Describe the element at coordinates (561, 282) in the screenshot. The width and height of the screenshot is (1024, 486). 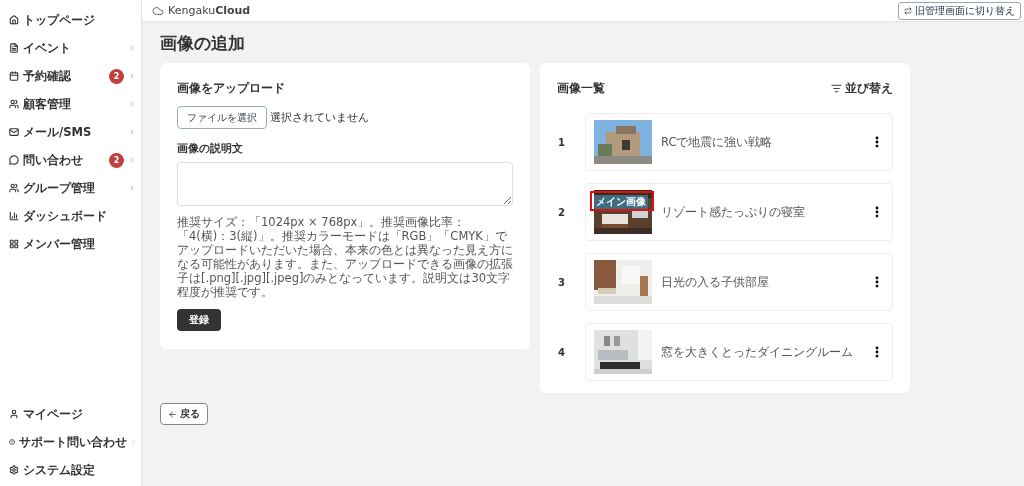
I see `row-number: 3` at that location.